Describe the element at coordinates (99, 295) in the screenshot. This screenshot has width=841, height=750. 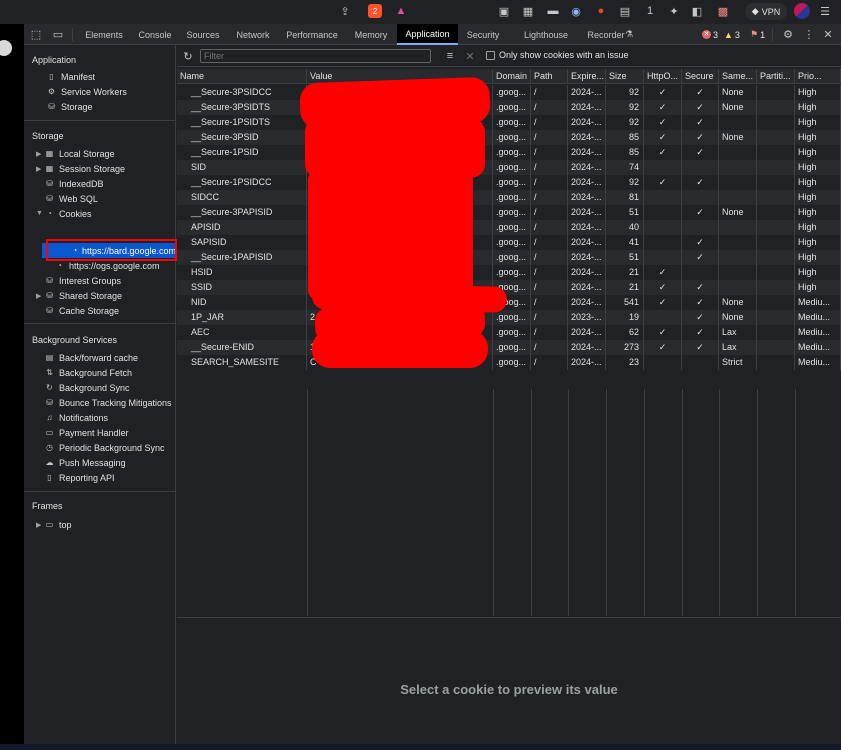
I see `sidebar-item-shared-storage: ▶ ⛁ Shared Storage` at that location.